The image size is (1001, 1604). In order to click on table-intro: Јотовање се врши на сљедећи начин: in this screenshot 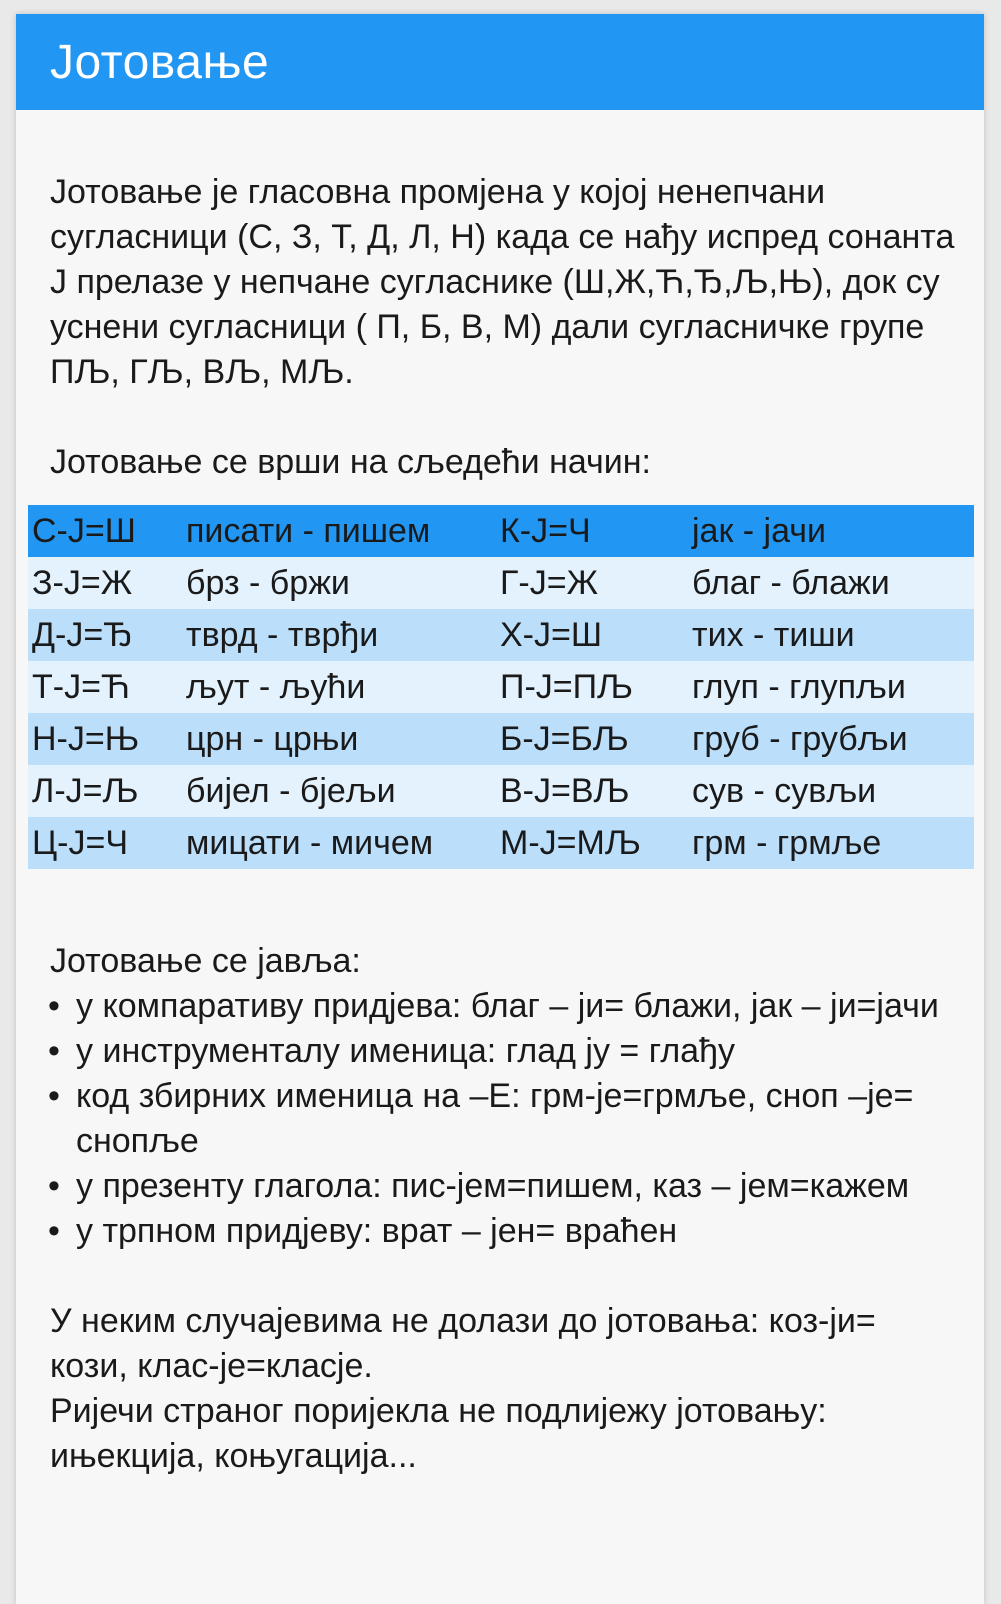, I will do `click(350, 462)`.